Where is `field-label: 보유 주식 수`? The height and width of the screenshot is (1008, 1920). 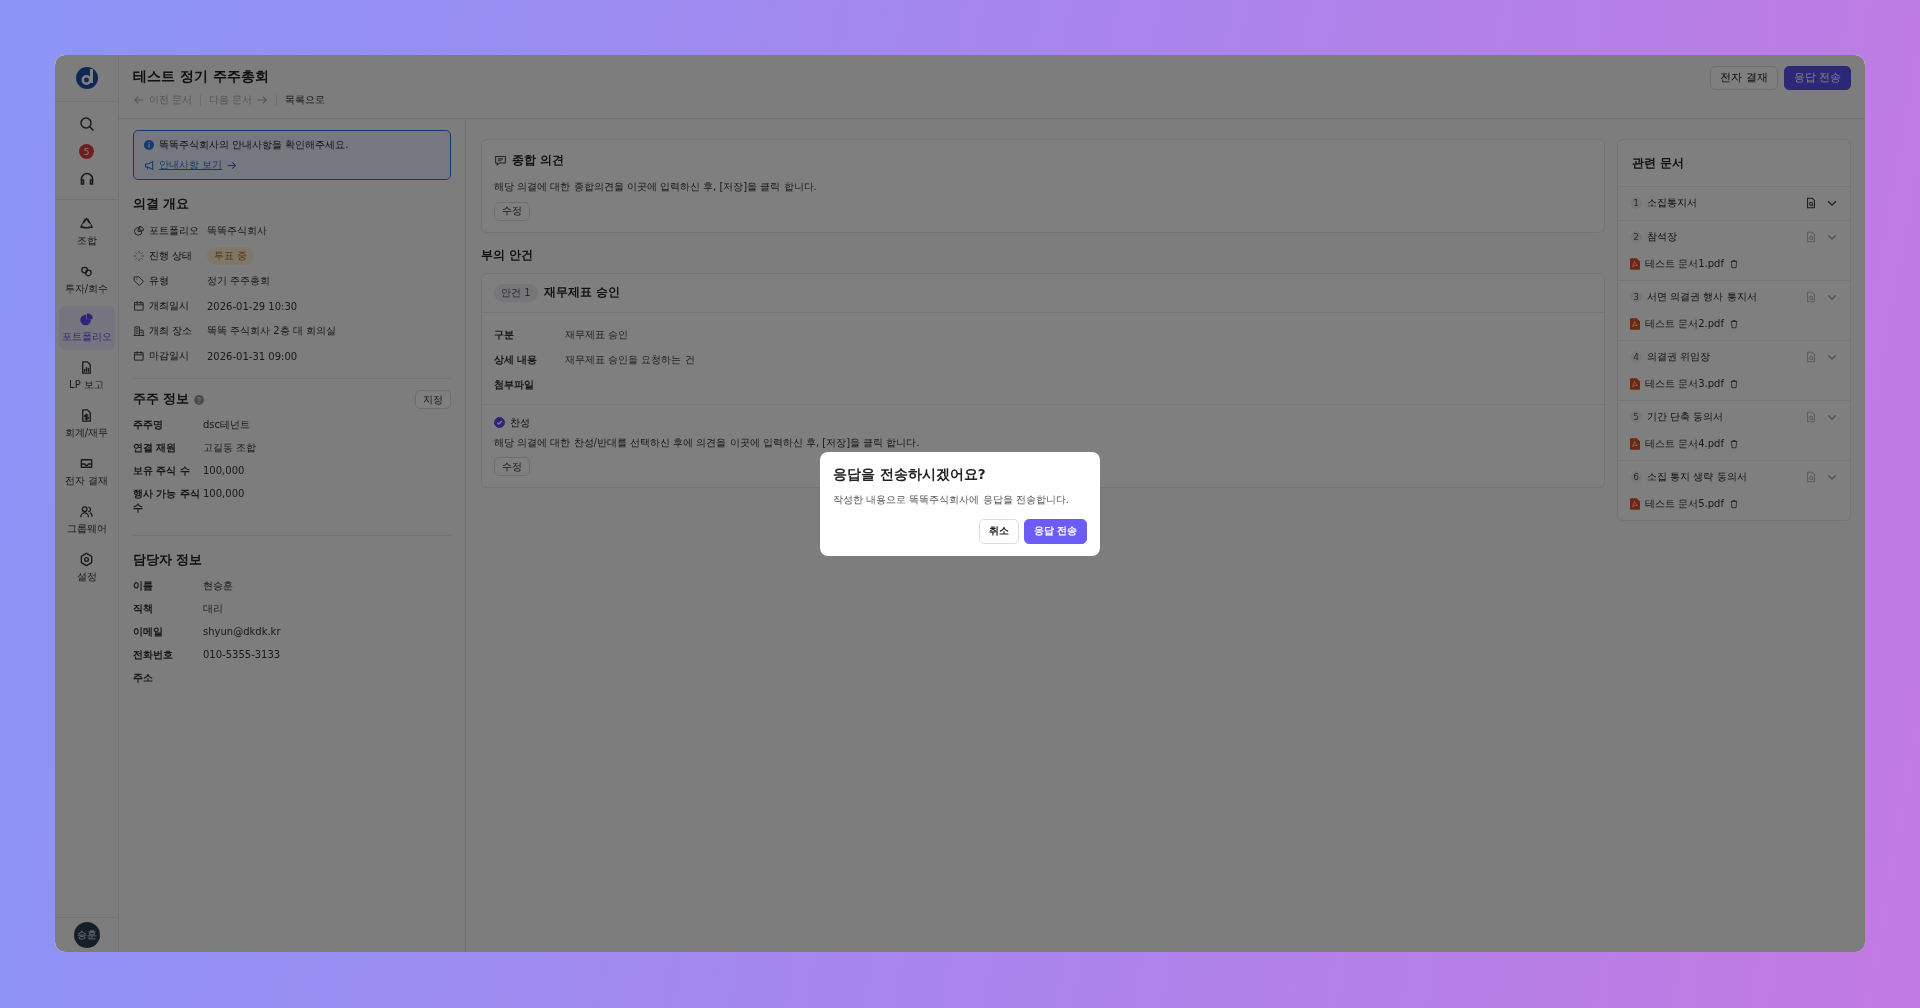
field-label: 보유 주식 수 is located at coordinates (162, 471).